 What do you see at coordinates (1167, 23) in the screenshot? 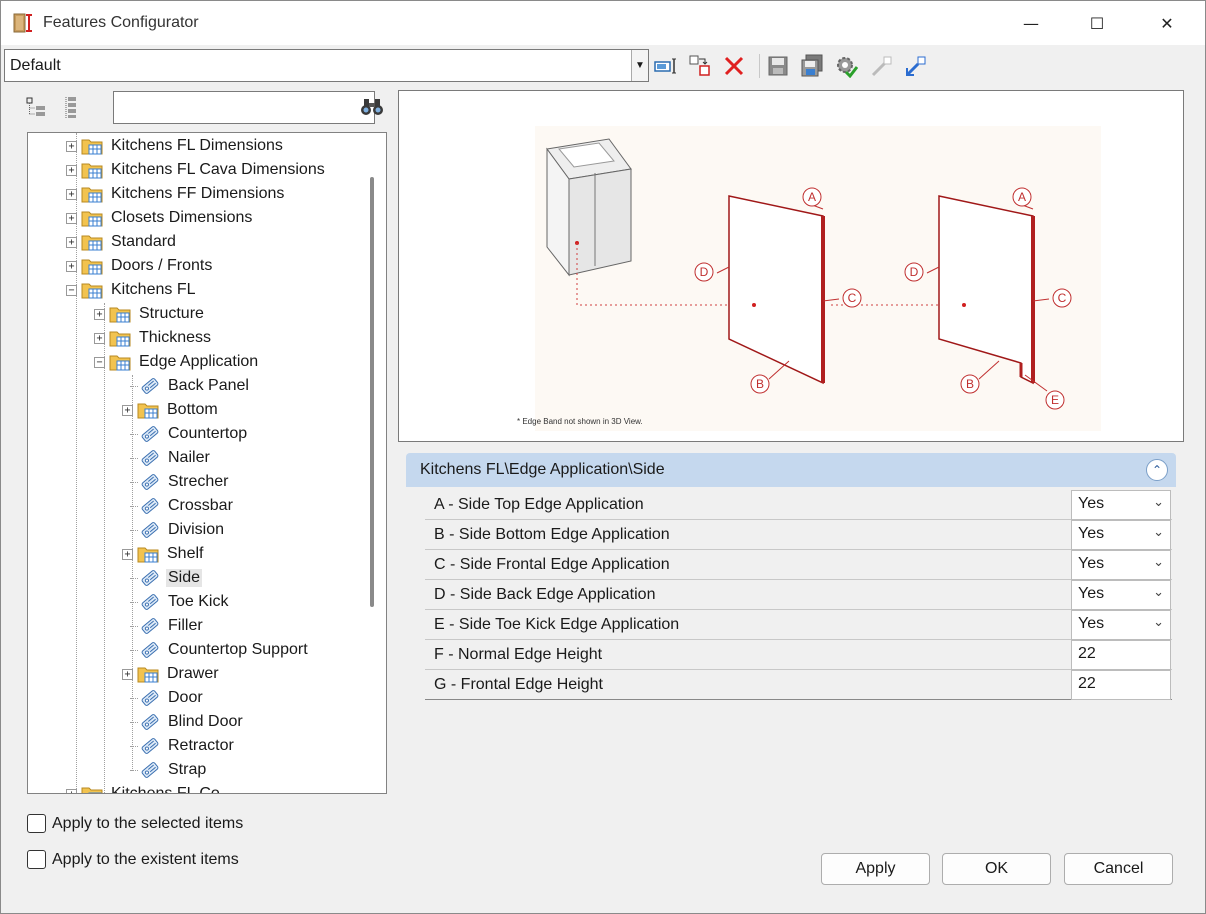
I see `close-button: ✕` at bounding box center [1167, 23].